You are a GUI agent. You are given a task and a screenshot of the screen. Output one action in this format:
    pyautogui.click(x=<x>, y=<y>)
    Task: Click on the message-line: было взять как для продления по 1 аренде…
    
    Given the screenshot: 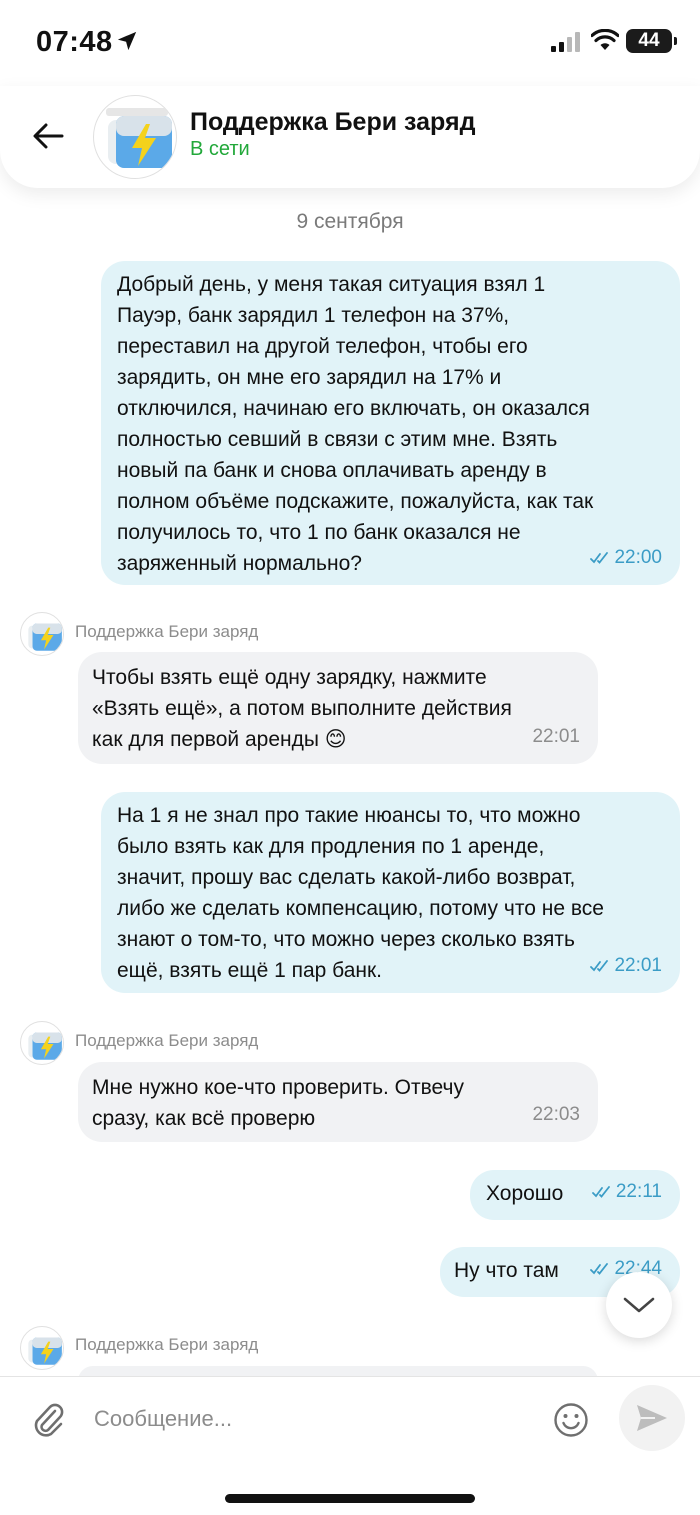 What is the action you would take?
    pyautogui.click(x=331, y=846)
    